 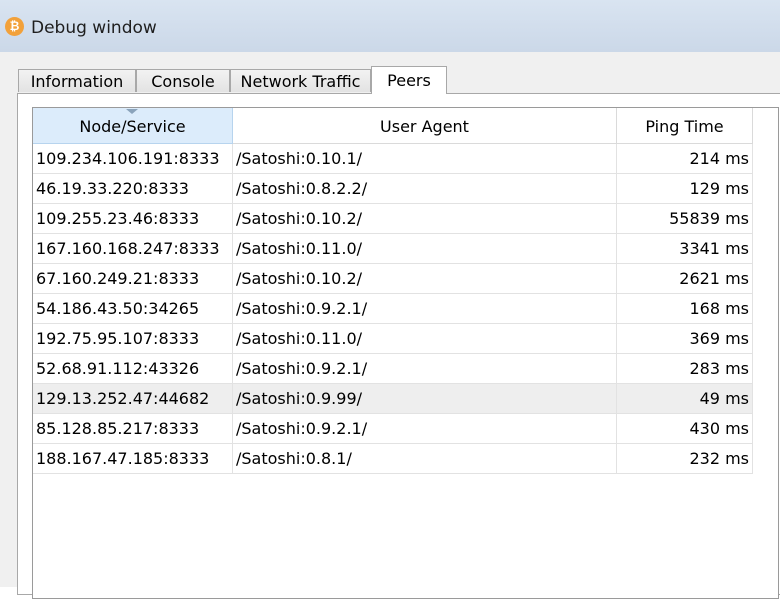 I want to click on window-titlebar: ₿ Debug window, so click(x=390, y=26).